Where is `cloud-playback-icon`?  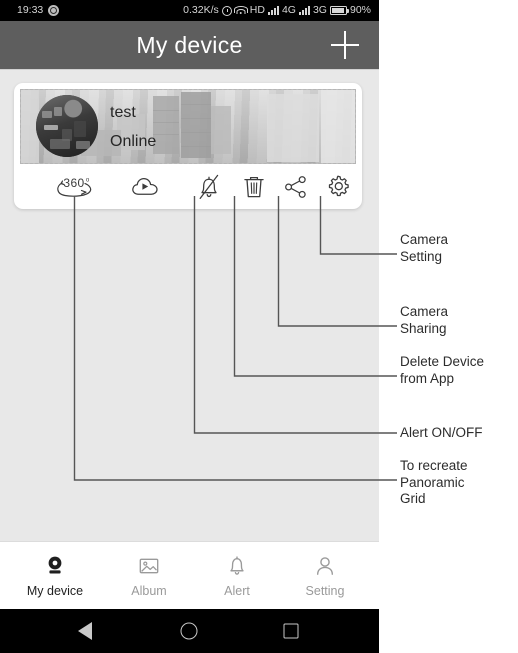
cloud-playback-icon is located at coordinates (145, 186).